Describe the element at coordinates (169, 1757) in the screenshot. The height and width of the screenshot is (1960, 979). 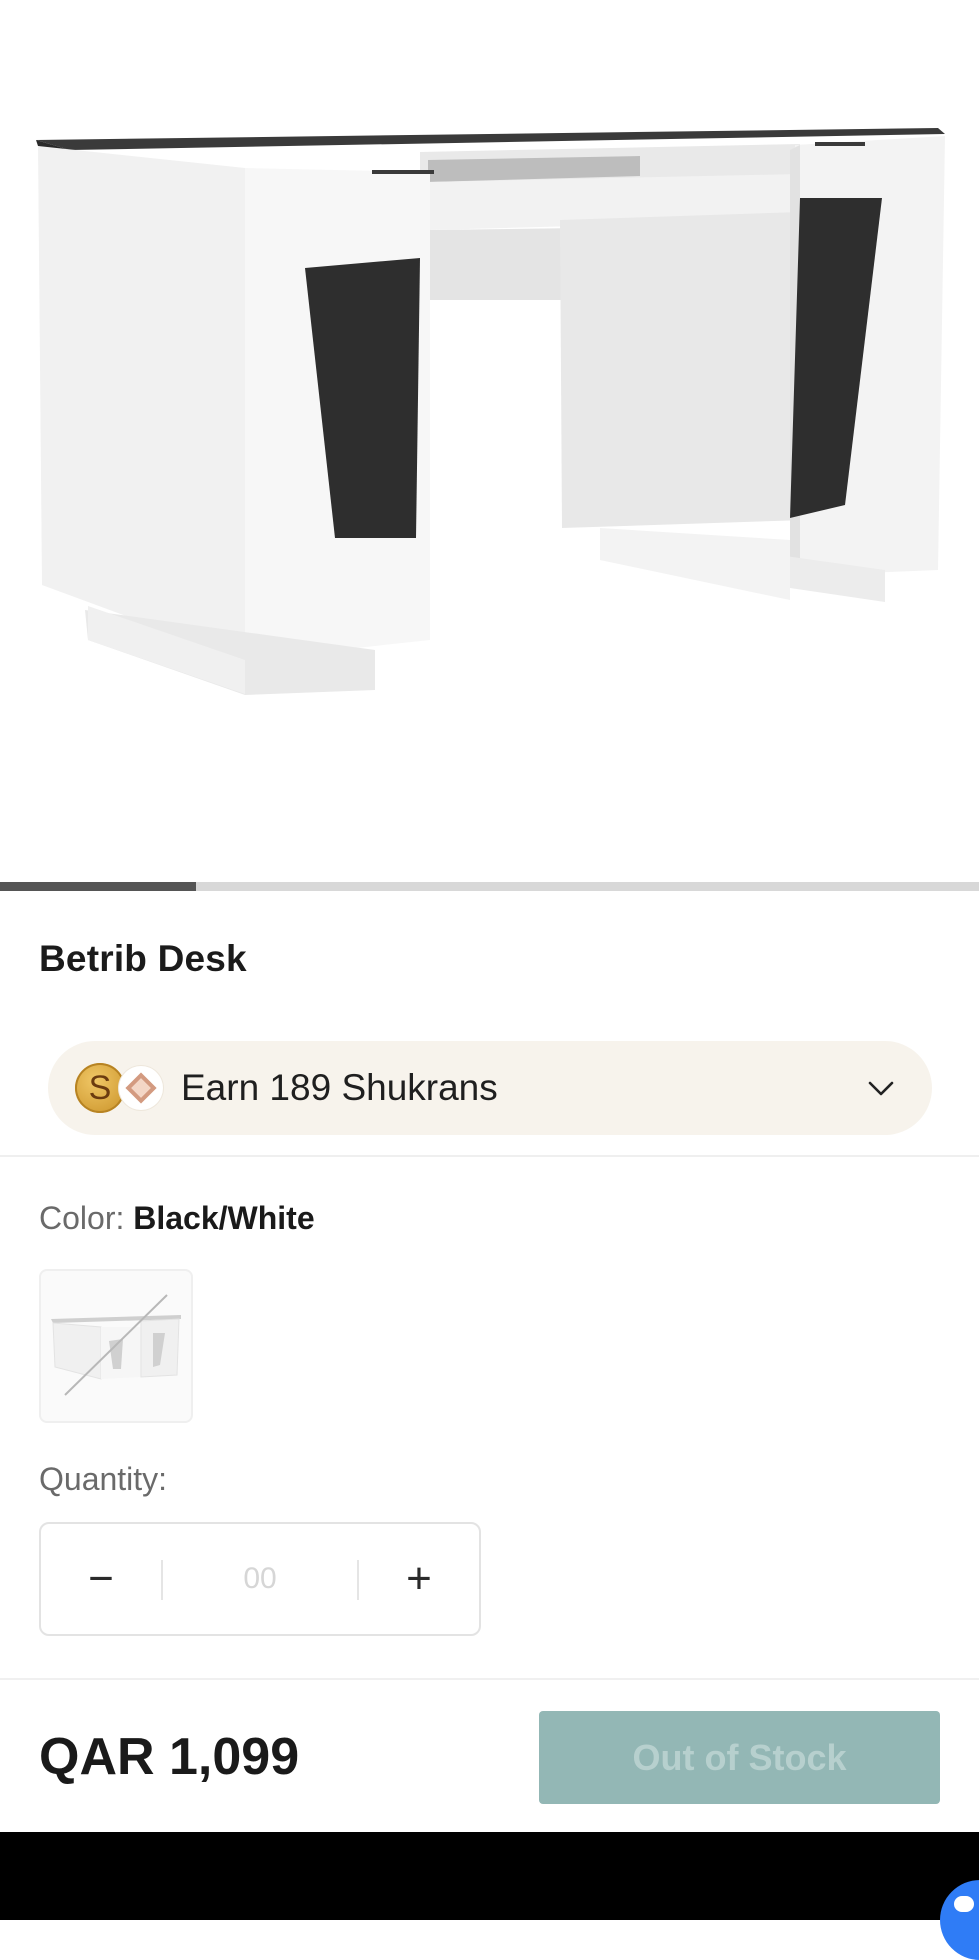
I see `product-price: QAR 1,099` at that location.